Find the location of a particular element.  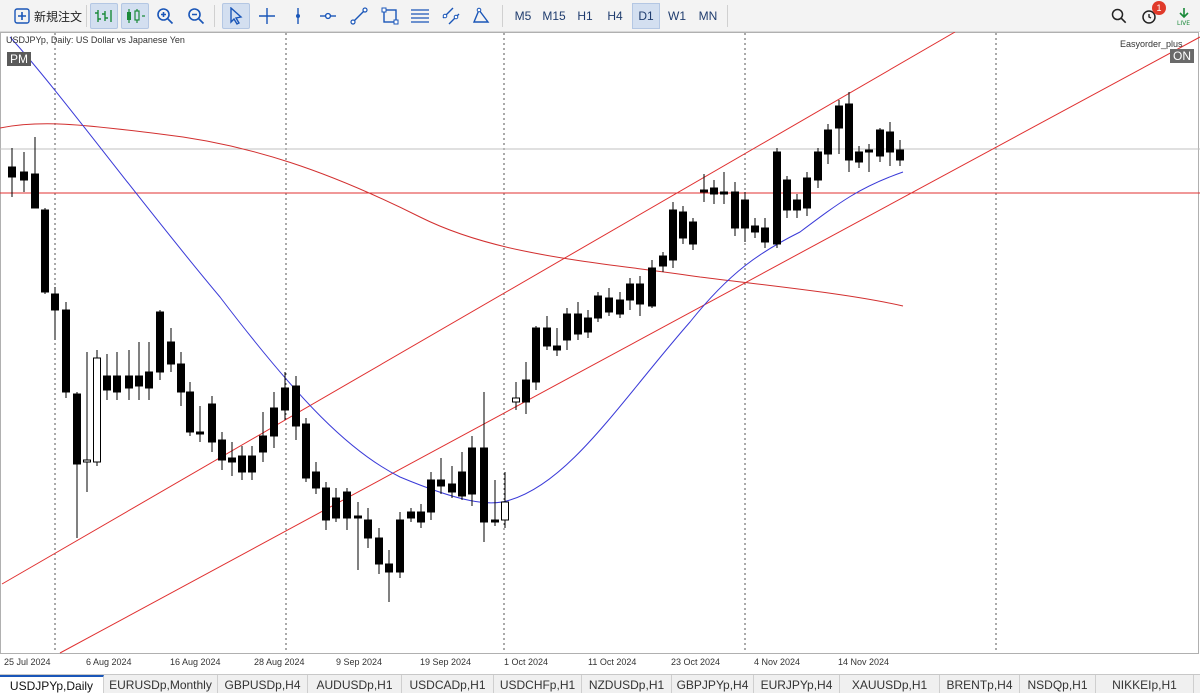

date-axis-label: 4 Nov 2024 is located at coordinates (777, 662).